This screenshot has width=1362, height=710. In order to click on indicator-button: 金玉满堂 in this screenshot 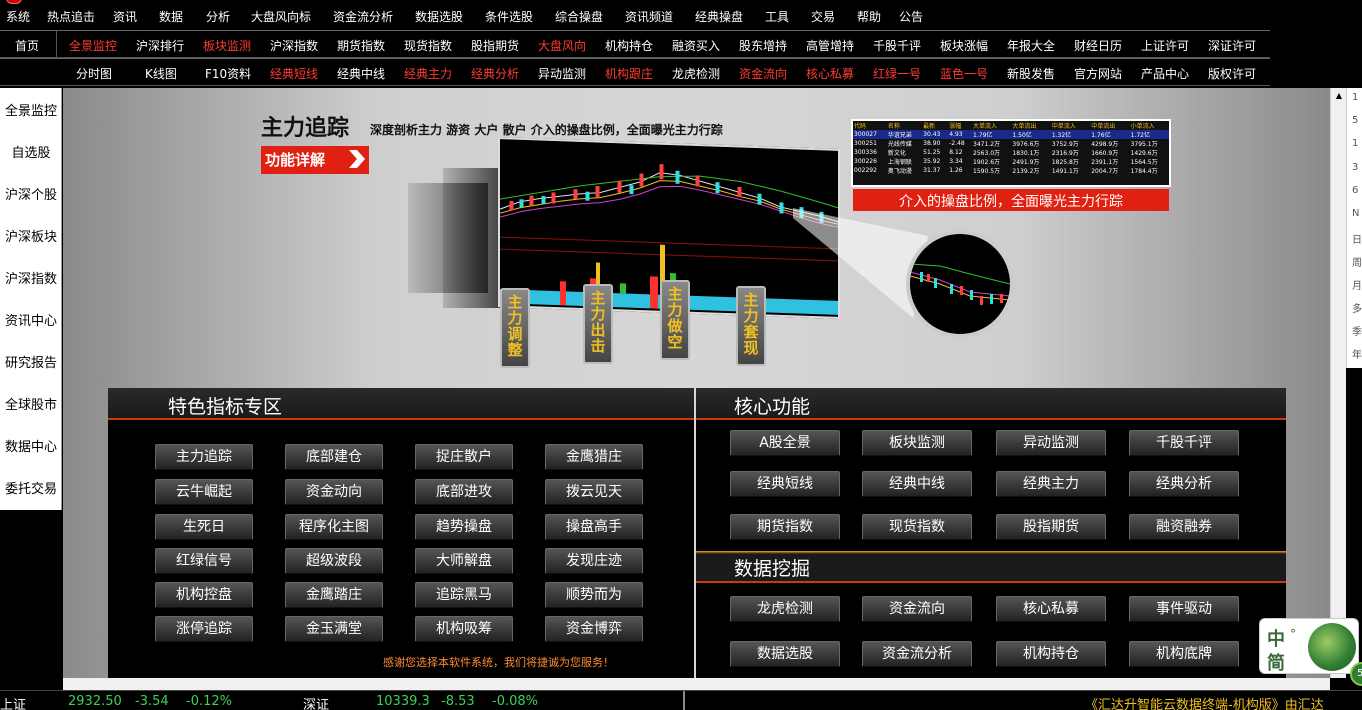, I will do `click(334, 629)`.